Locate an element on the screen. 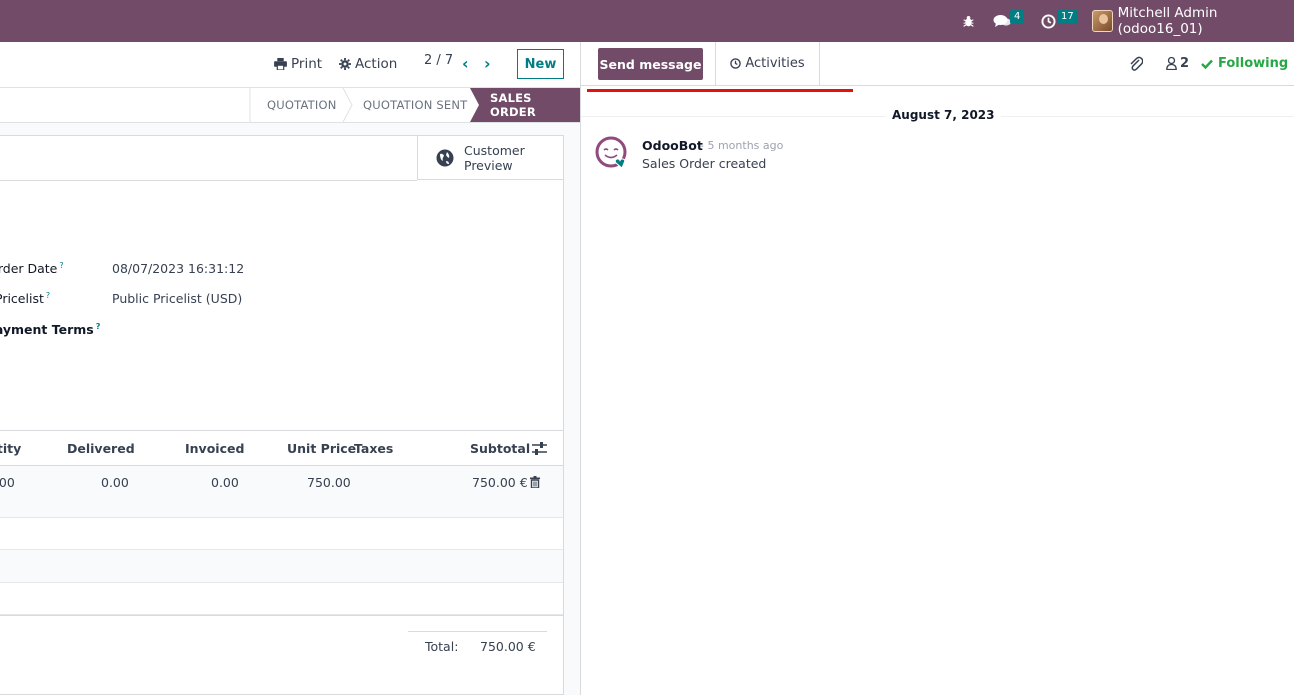 The width and height of the screenshot is (1294, 695). col-subtotal: Subtotal is located at coordinates (500, 448).